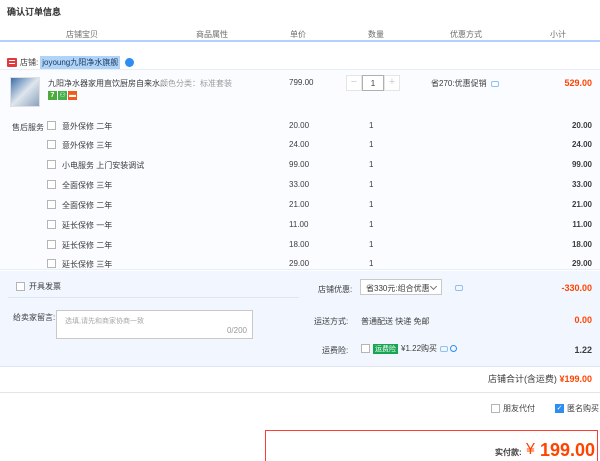 The image size is (600, 461). What do you see at coordinates (365, 348) in the screenshot?
I see `shipping-insurance-checkbox` at bounding box center [365, 348].